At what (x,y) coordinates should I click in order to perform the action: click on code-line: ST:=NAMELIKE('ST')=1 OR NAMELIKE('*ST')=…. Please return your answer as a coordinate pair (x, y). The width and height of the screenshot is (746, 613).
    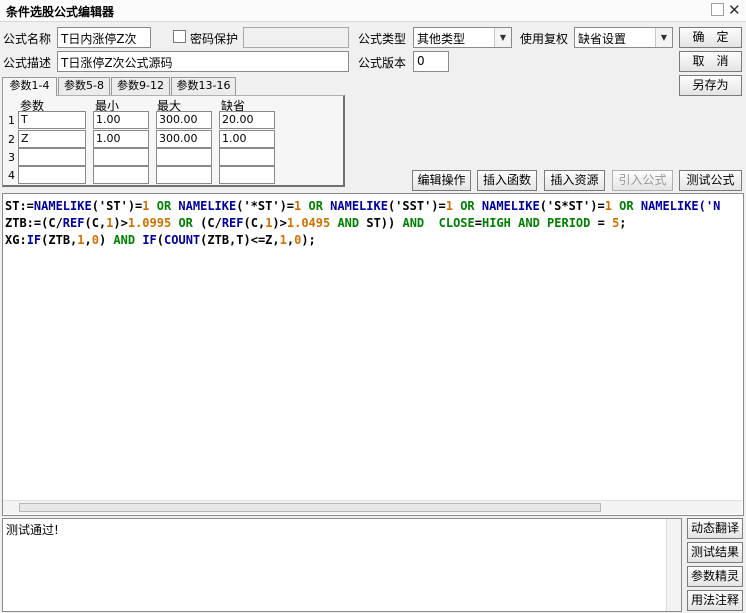
    Looking at the image, I should click on (362, 206).